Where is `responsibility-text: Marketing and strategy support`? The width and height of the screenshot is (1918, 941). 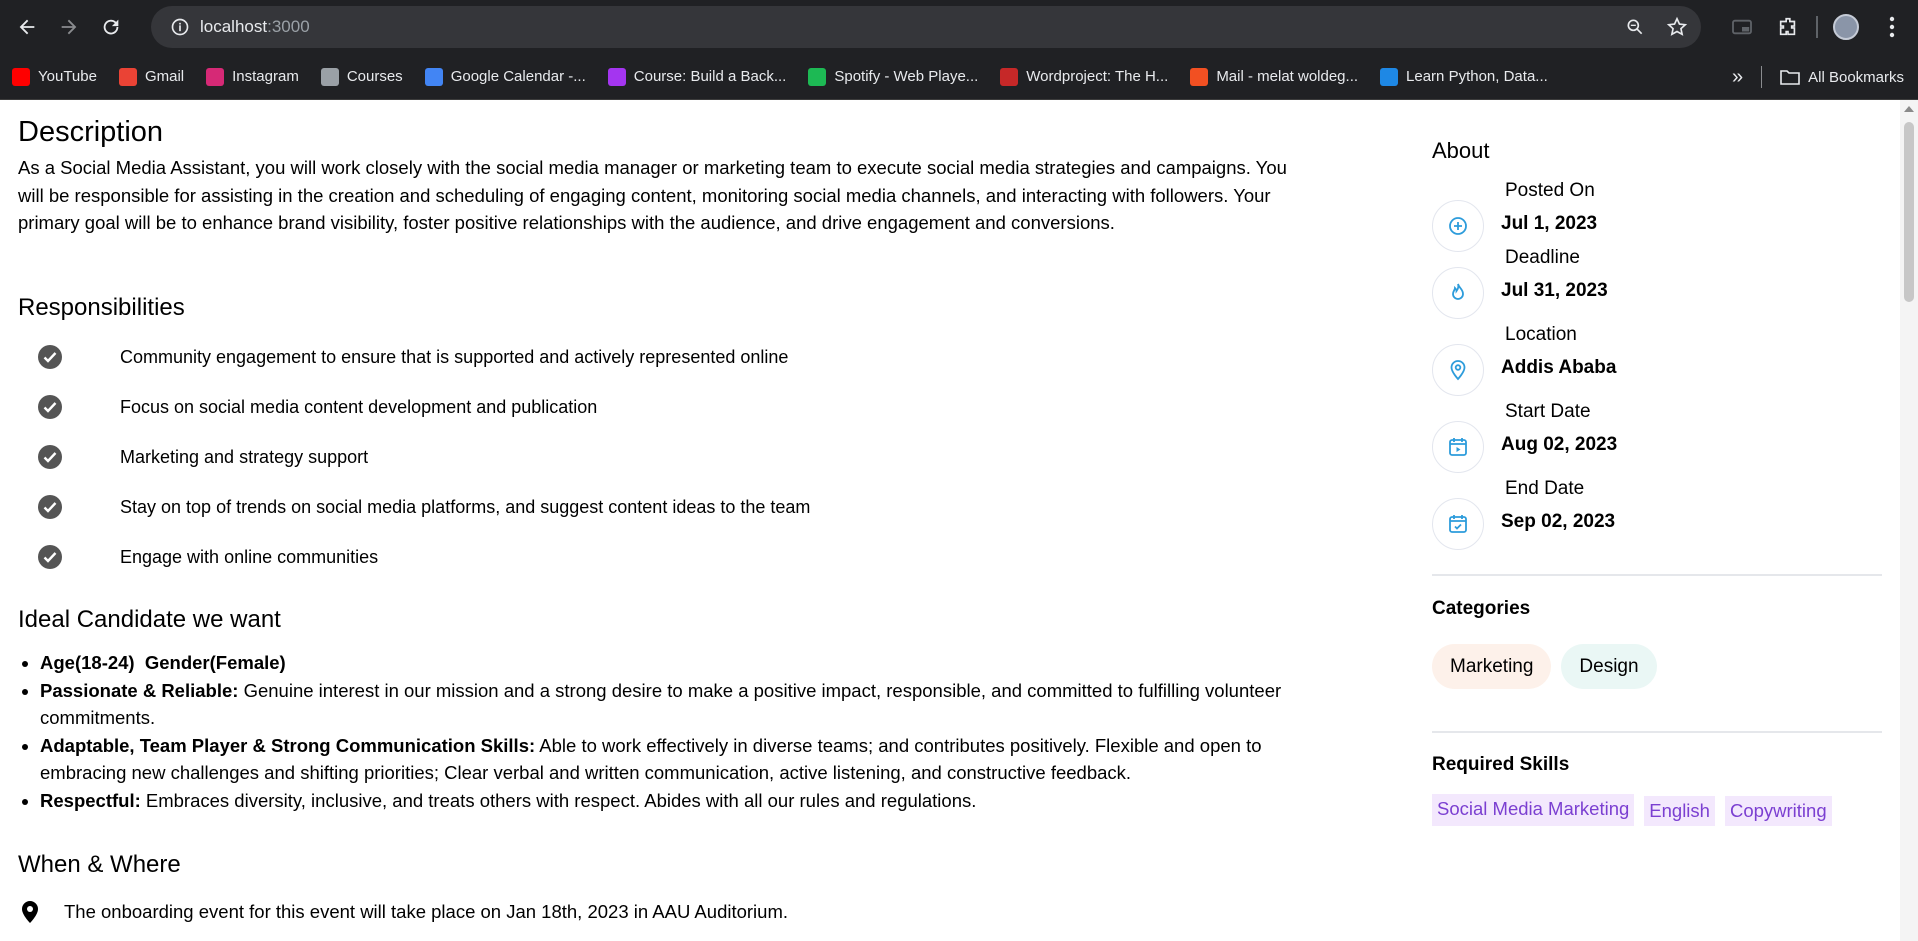
responsibility-text: Marketing and strategy support is located at coordinates (244, 456).